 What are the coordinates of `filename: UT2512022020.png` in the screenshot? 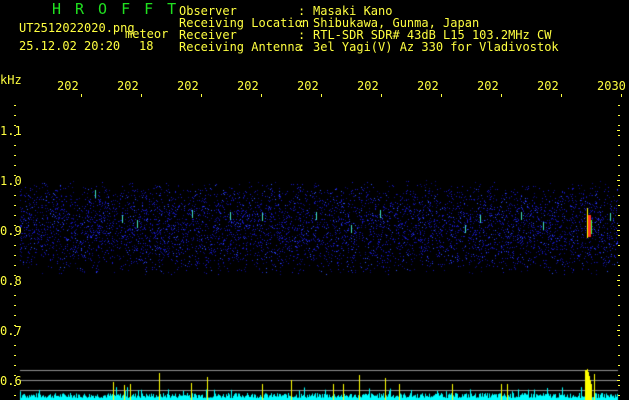 It's located at (77, 28).